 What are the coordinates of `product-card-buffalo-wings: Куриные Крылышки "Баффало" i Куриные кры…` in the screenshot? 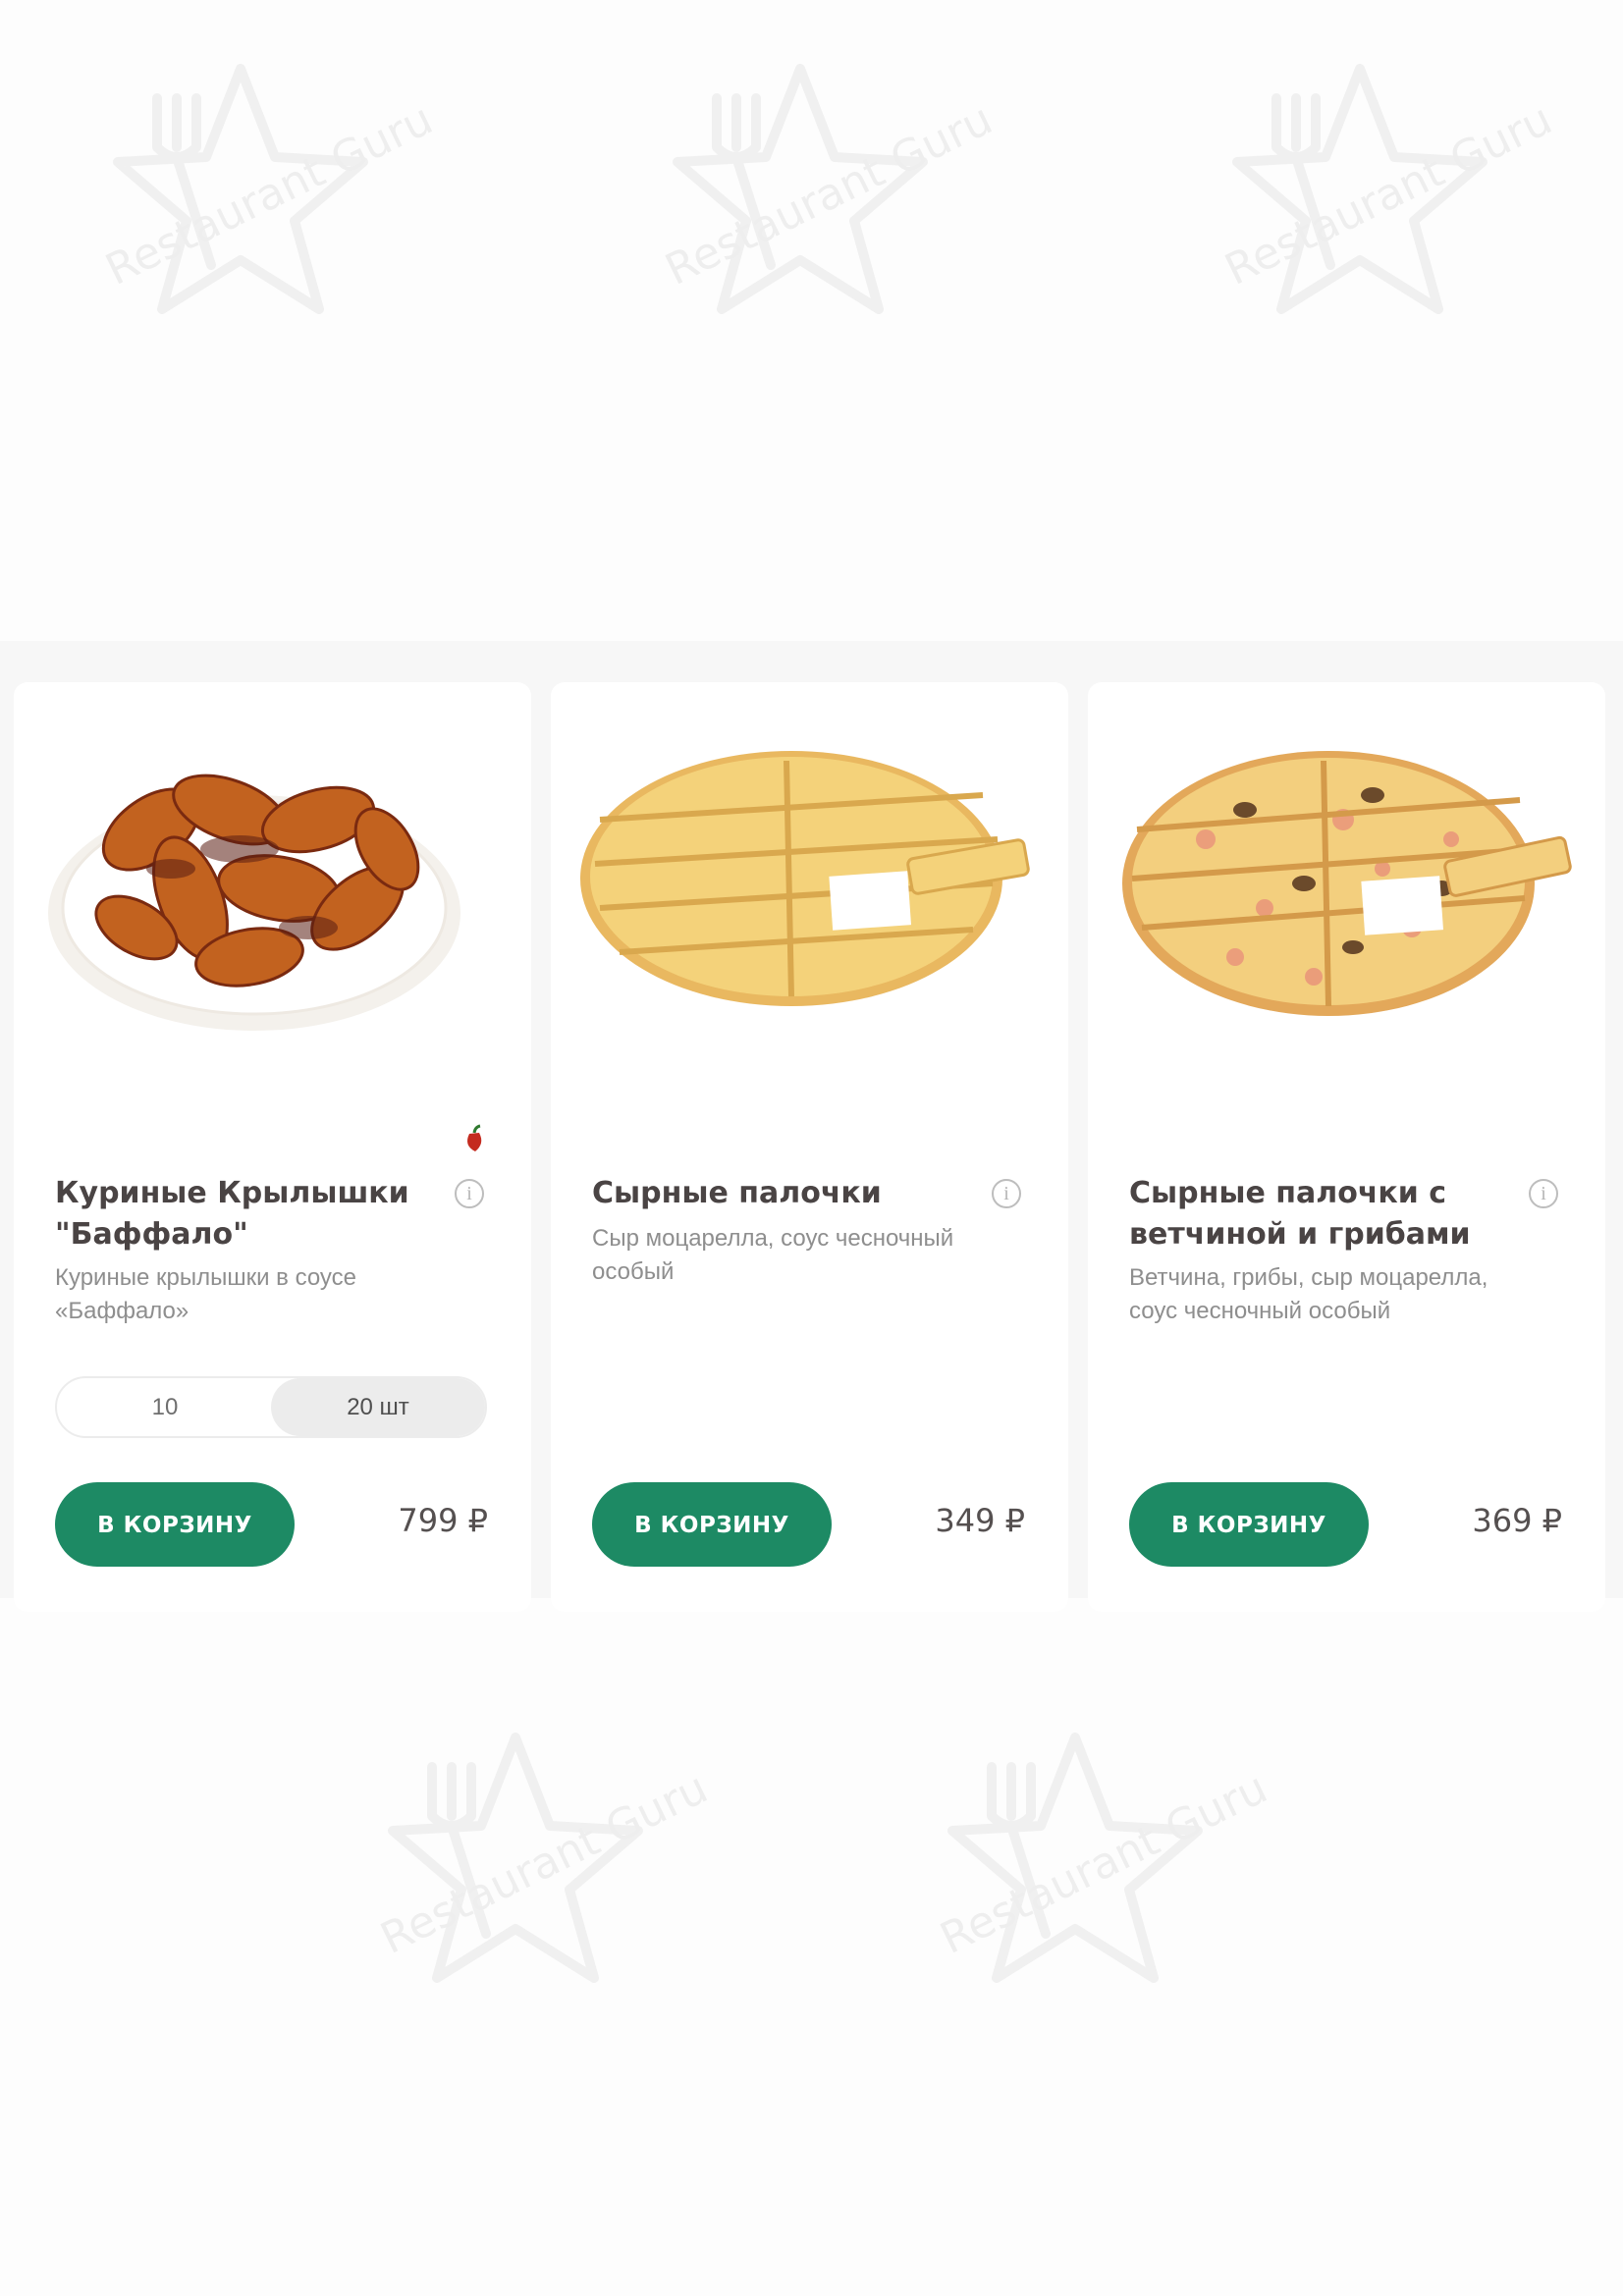 It's located at (272, 1147).